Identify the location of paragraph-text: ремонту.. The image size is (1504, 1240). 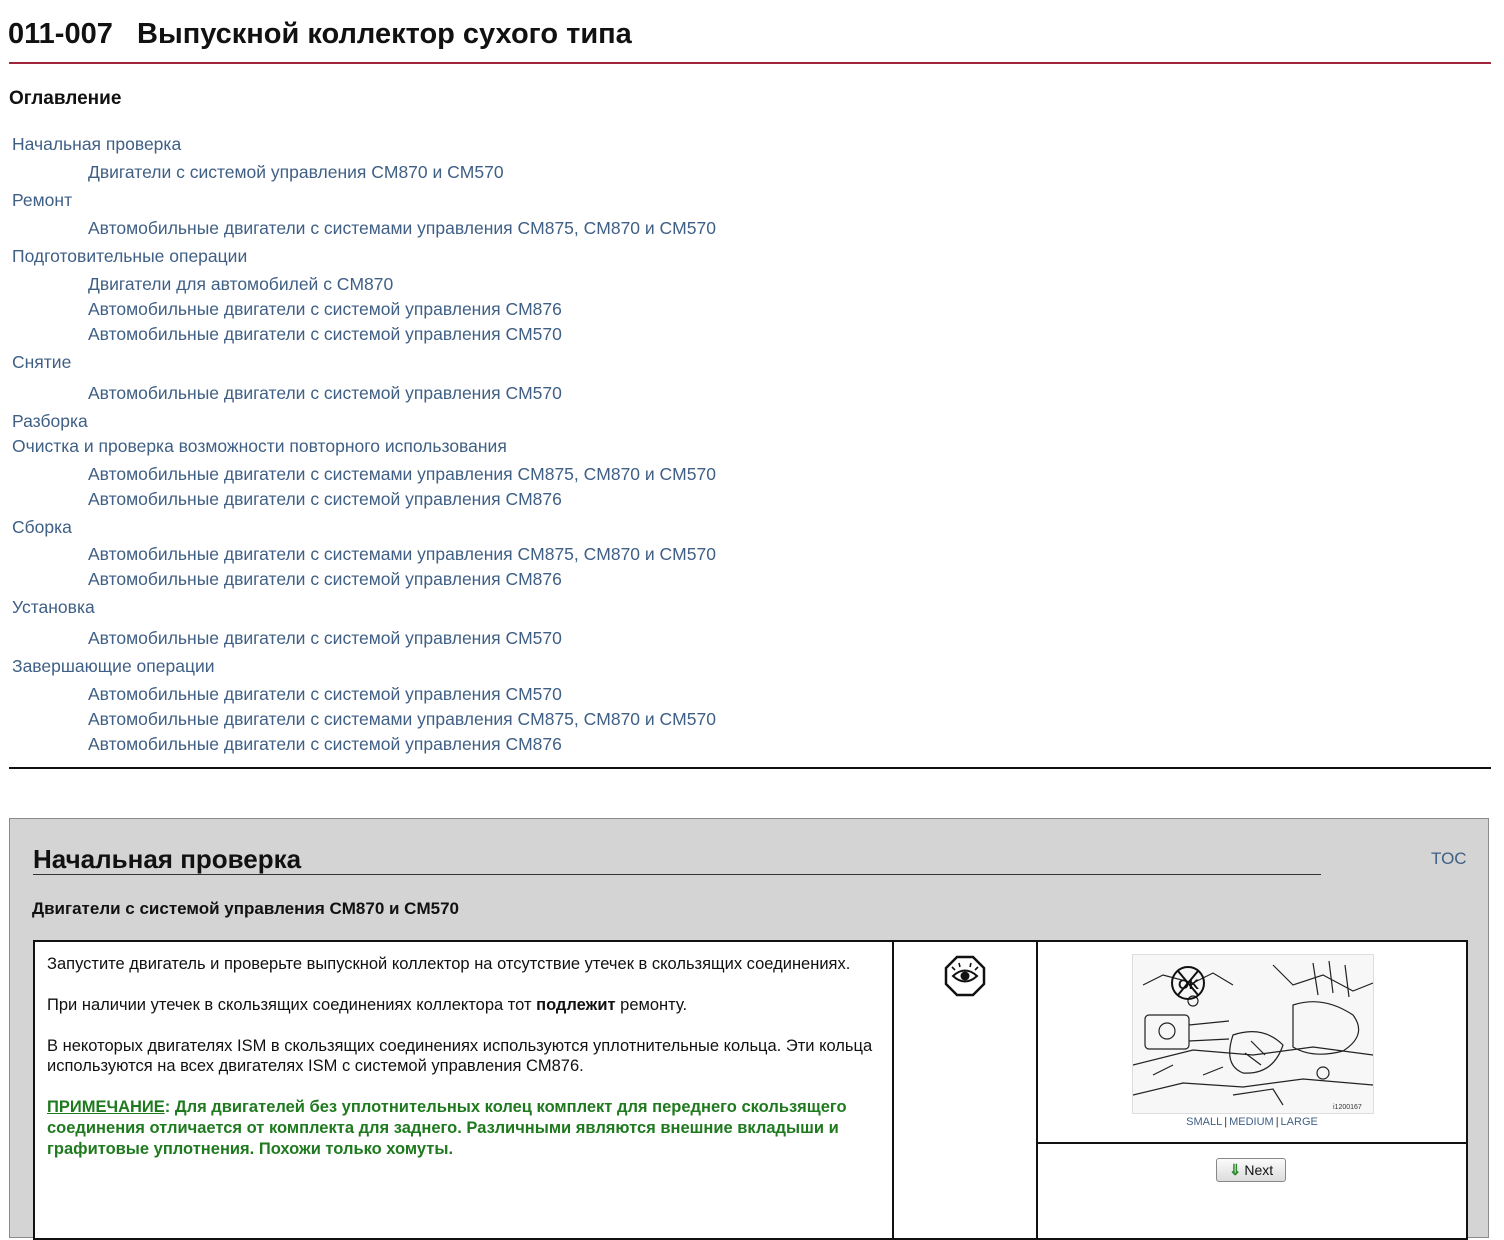
(651, 1005).